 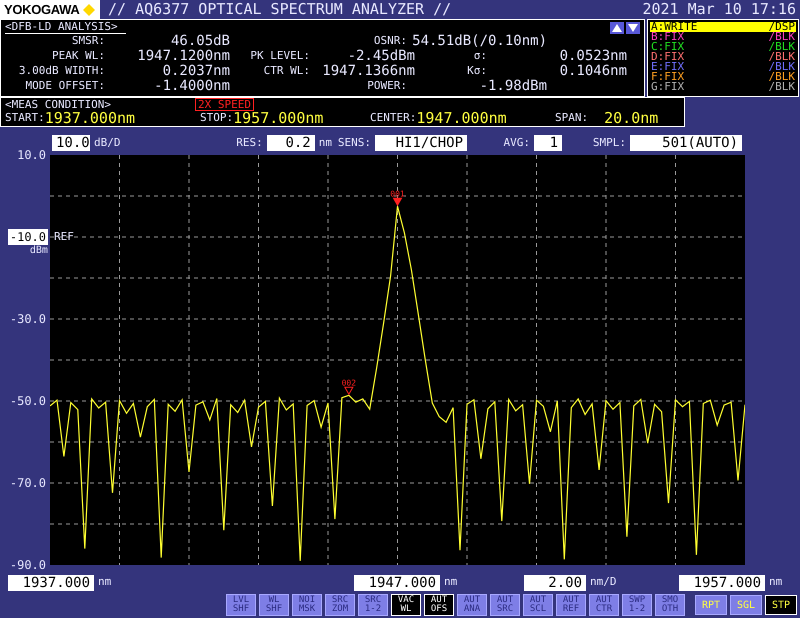 What do you see at coordinates (386, 86) in the screenshot?
I see `field-label: POWER:` at bounding box center [386, 86].